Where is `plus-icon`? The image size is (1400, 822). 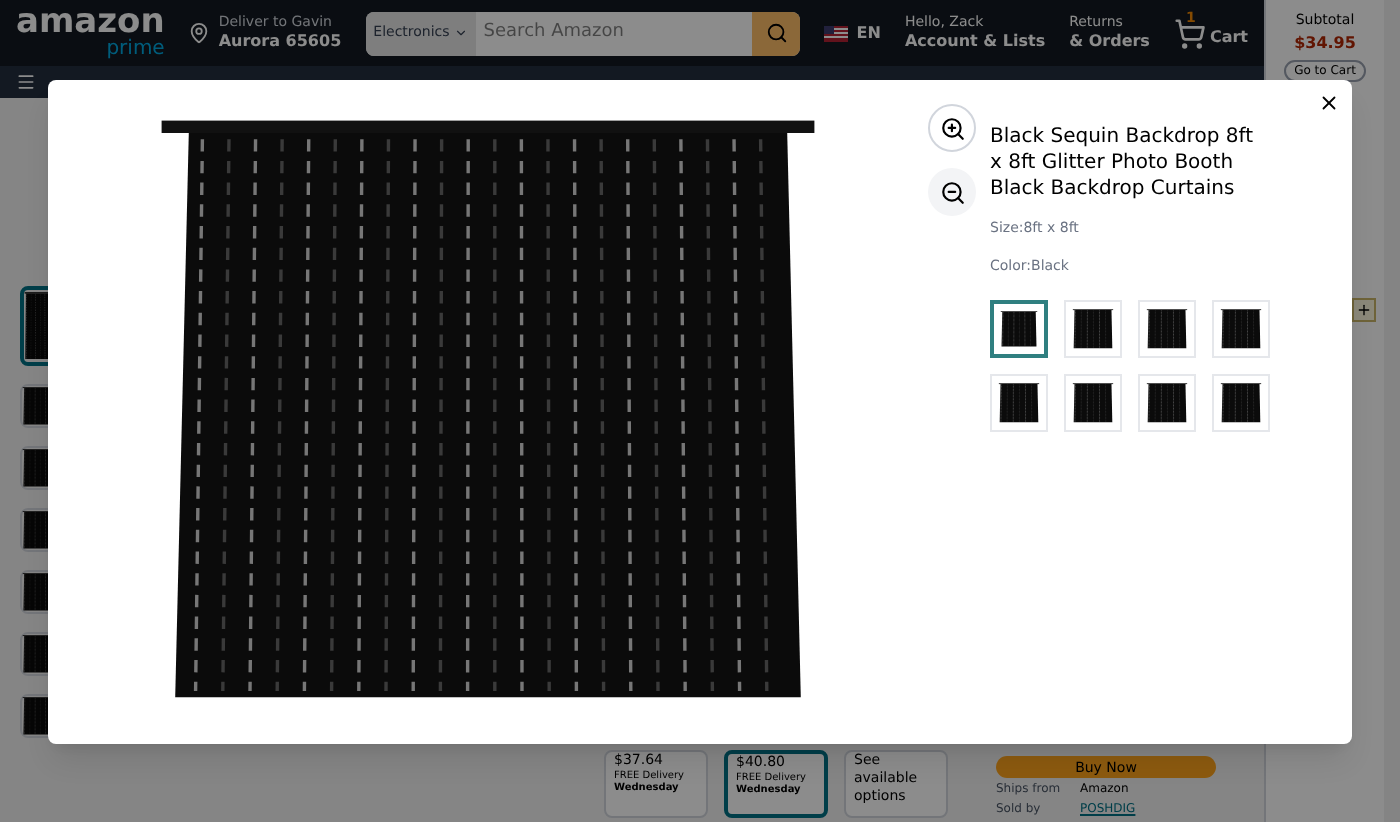 plus-icon is located at coordinates (1364, 309).